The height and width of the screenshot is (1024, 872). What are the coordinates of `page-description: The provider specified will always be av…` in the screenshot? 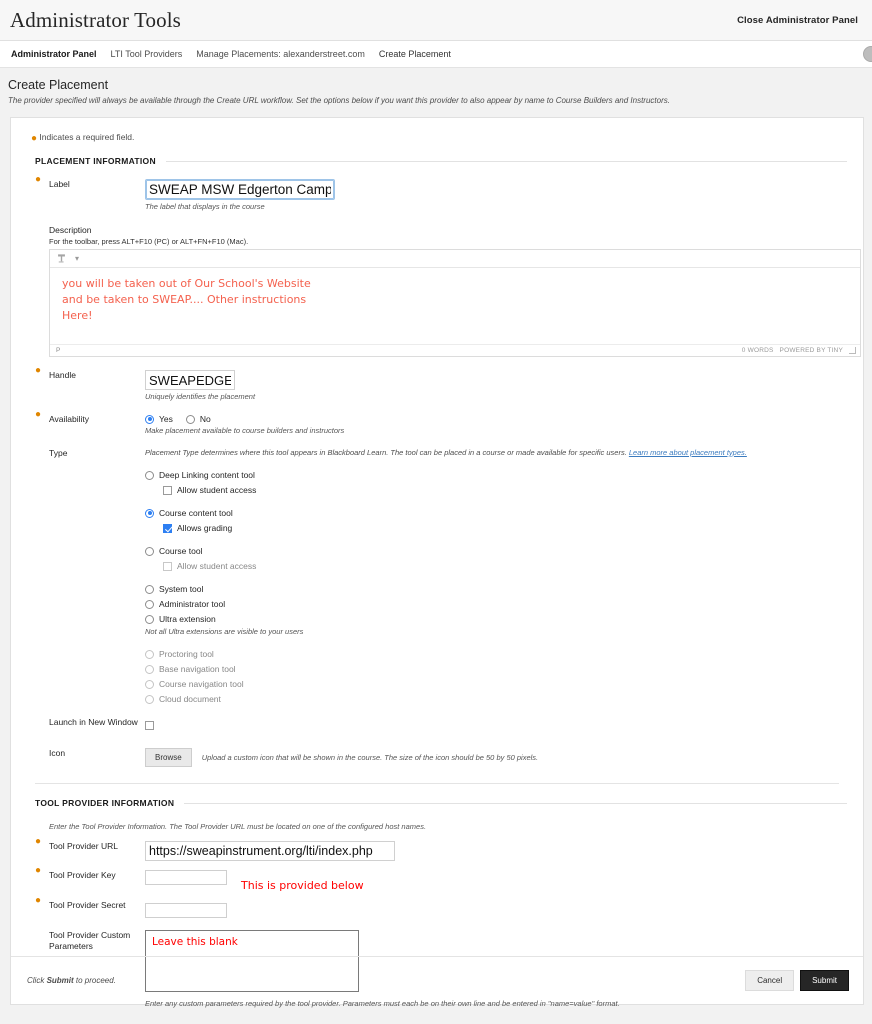 It's located at (339, 100).